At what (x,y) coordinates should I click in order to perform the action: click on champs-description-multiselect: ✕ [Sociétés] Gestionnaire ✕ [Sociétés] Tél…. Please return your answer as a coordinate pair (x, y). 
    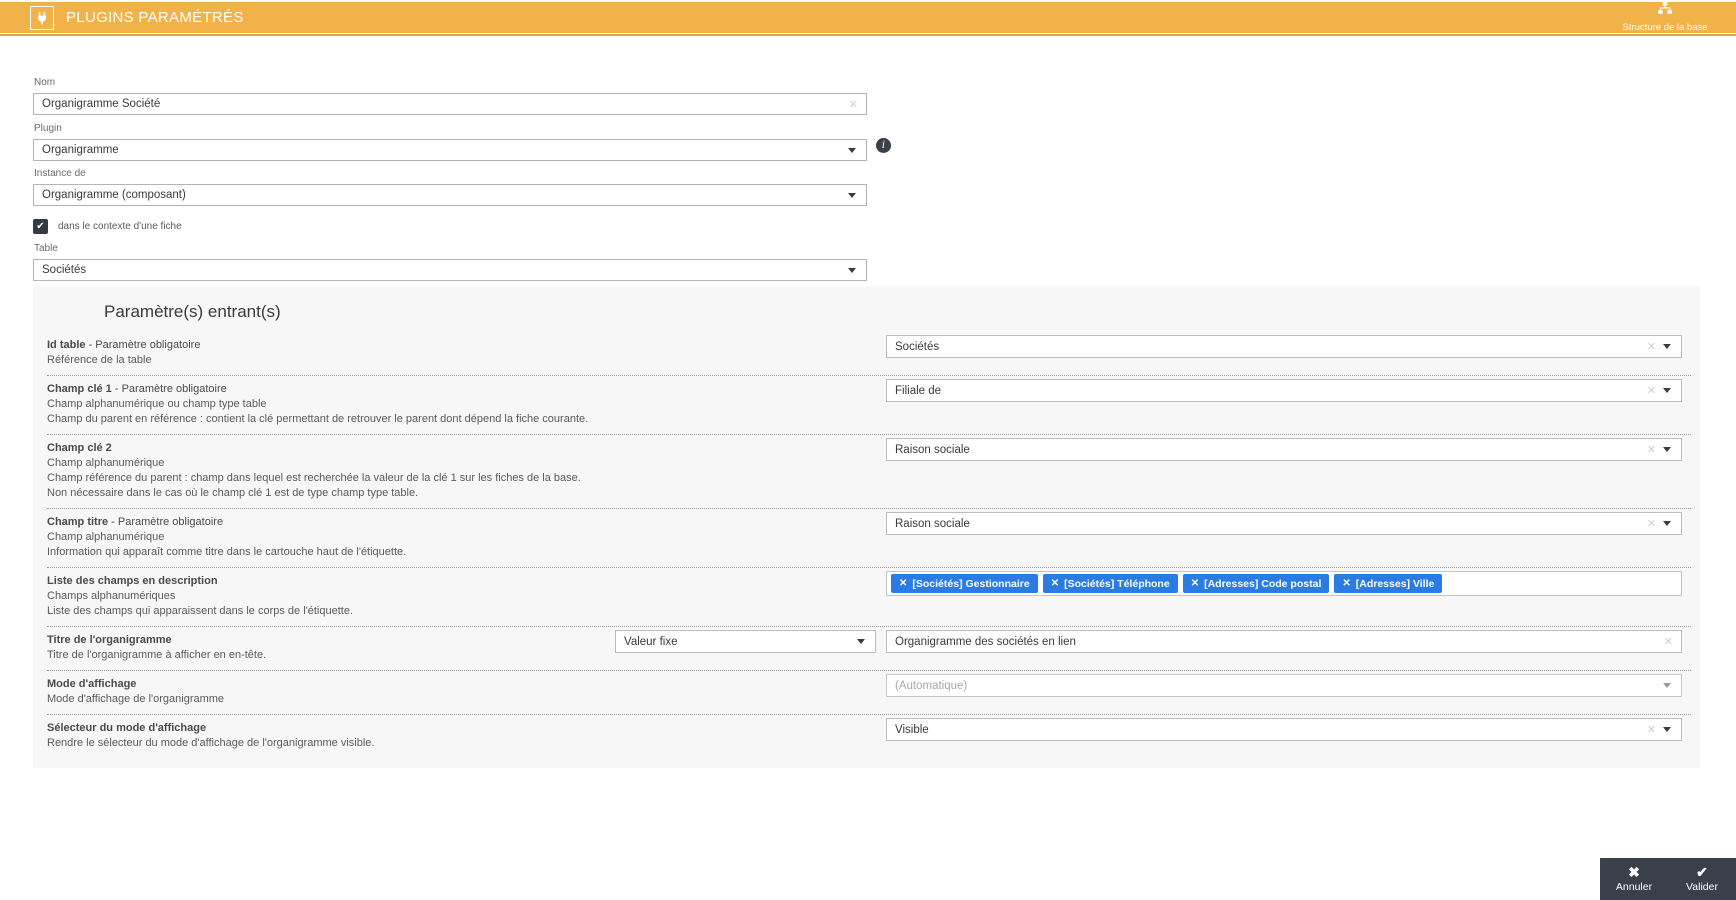
    Looking at the image, I should click on (1284, 583).